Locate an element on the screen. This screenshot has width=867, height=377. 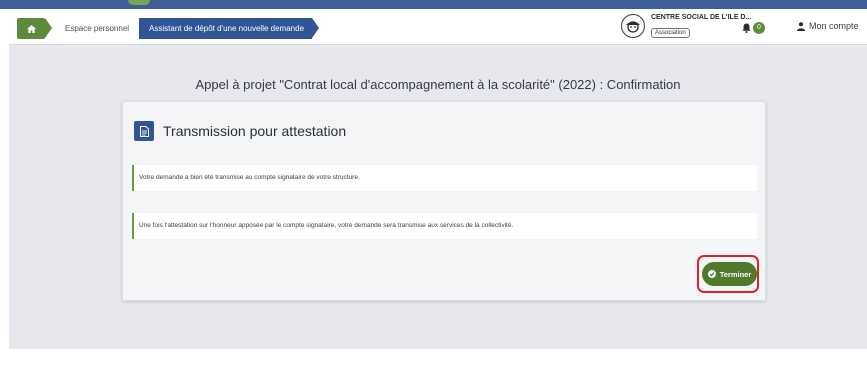
finish-button: Terminer is located at coordinates (729, 274).